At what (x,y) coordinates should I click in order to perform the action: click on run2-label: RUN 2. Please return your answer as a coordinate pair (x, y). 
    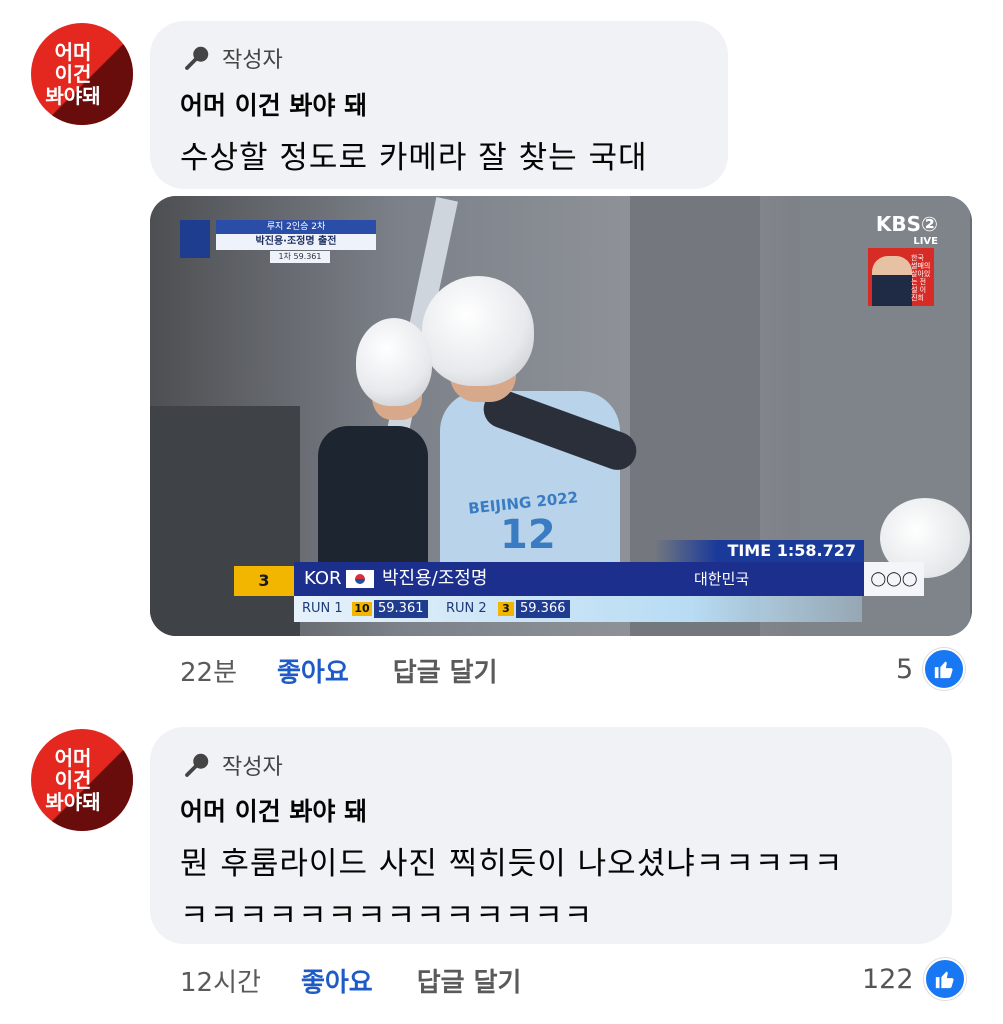
    Looking at the image, I should click on (466, 608).